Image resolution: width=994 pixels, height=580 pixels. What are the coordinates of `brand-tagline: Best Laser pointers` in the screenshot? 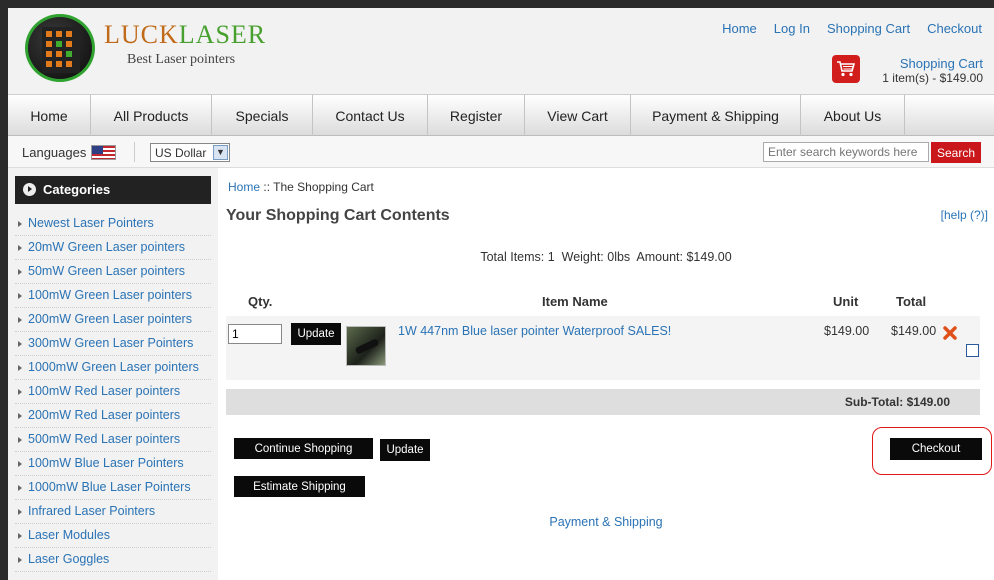 It's located at (181, 59).